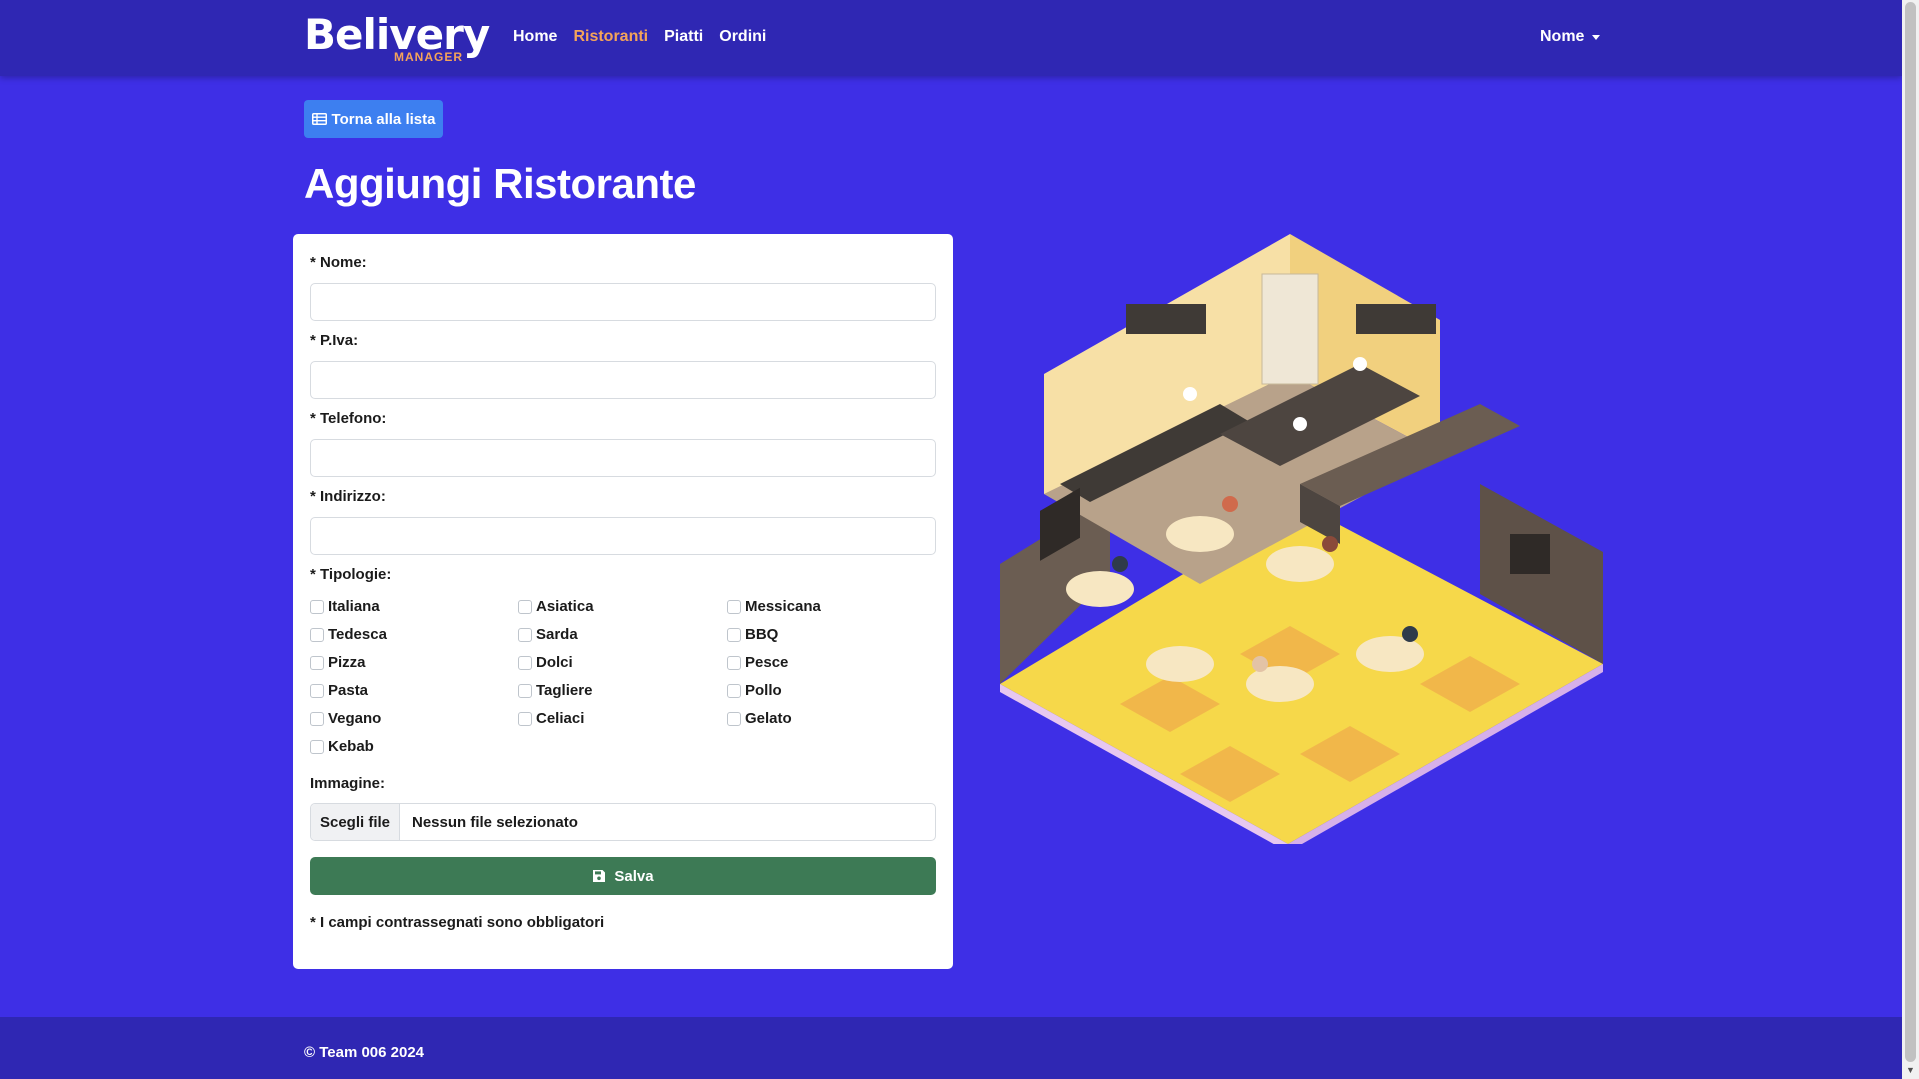 The image size is (1919, 1079). Describe the element at coordinates (348, 690) in the screenshot. I see `type-label: Pasta` at that location.